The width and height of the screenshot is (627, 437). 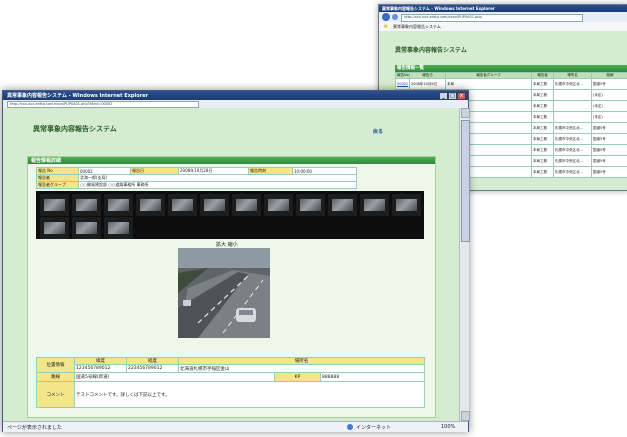 I want to click on photo-thumbnail-strip, so click(x=230, y=215).